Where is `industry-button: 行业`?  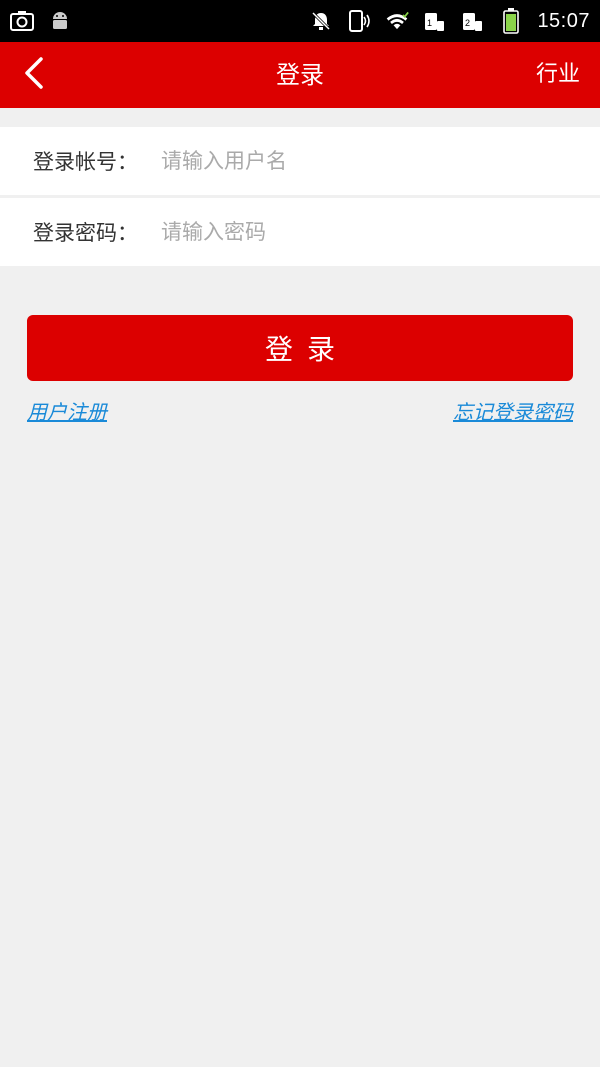 industry-button: 行业 is located at coordinates (558, 75).